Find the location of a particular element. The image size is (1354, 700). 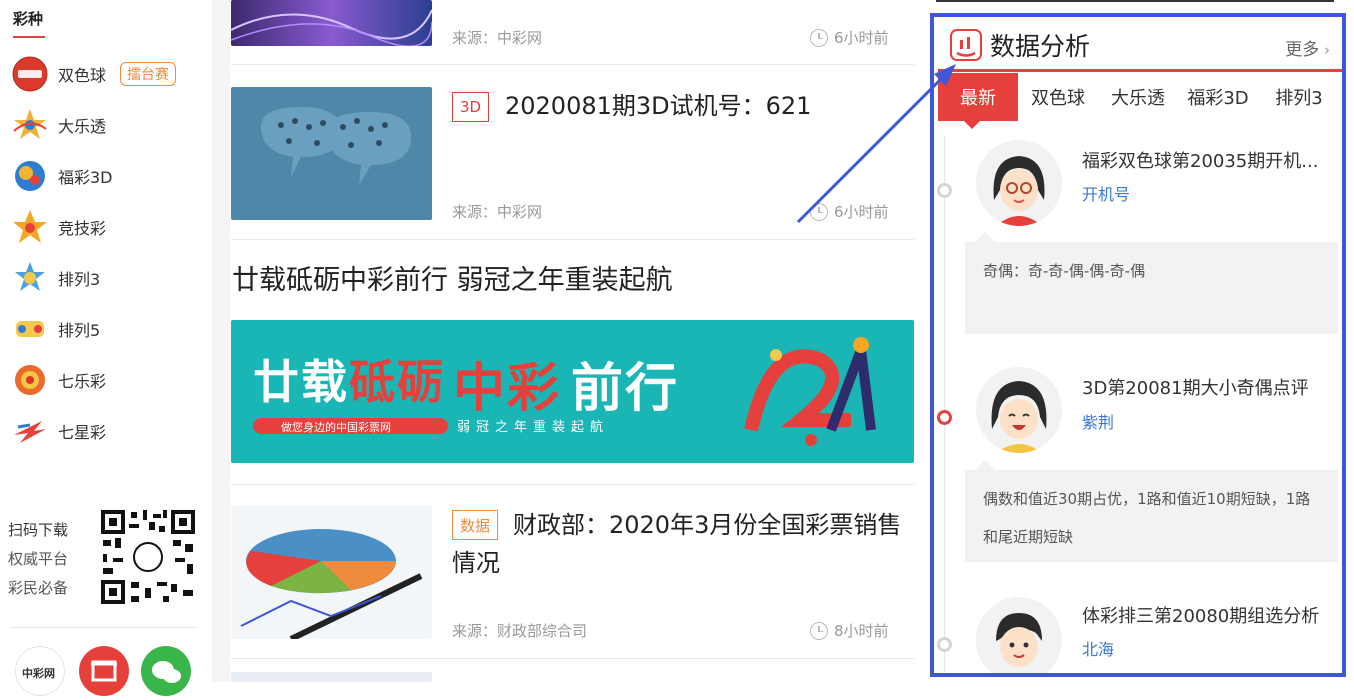

sidebar-item-label: 大乐透 is located at coordinates (82, 126).